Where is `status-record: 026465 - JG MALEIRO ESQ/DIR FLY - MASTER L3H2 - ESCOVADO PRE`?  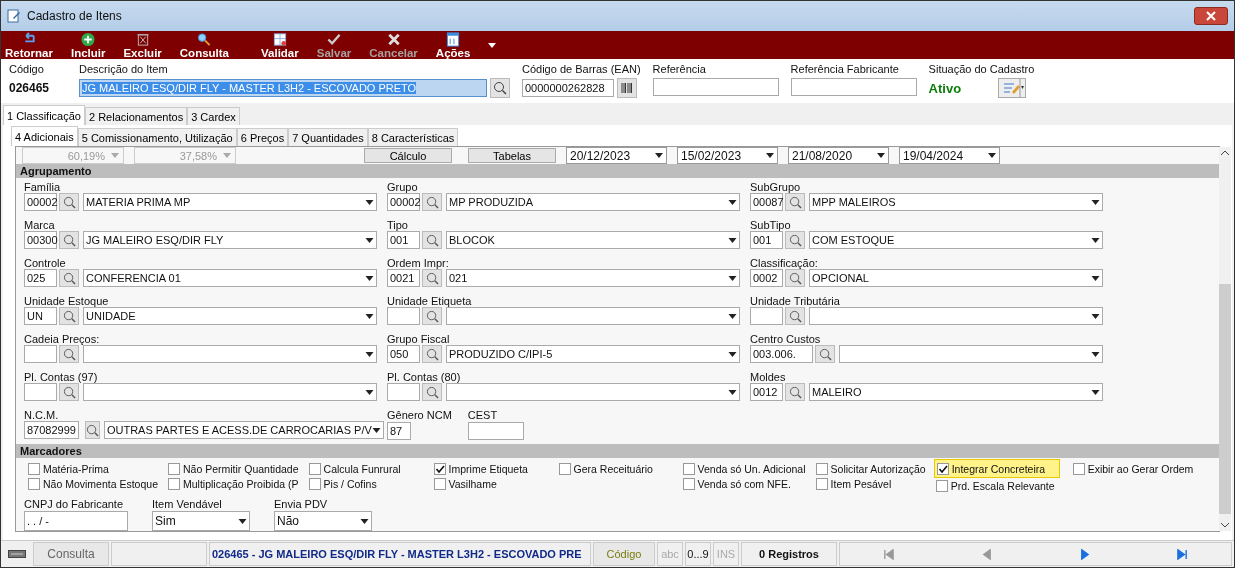 status-record: 026465 - JG MALEIRO ESQ/DIR FLY - MASTER L3H2 - ESCOVADO PRE is located at coordinates (400, 554).